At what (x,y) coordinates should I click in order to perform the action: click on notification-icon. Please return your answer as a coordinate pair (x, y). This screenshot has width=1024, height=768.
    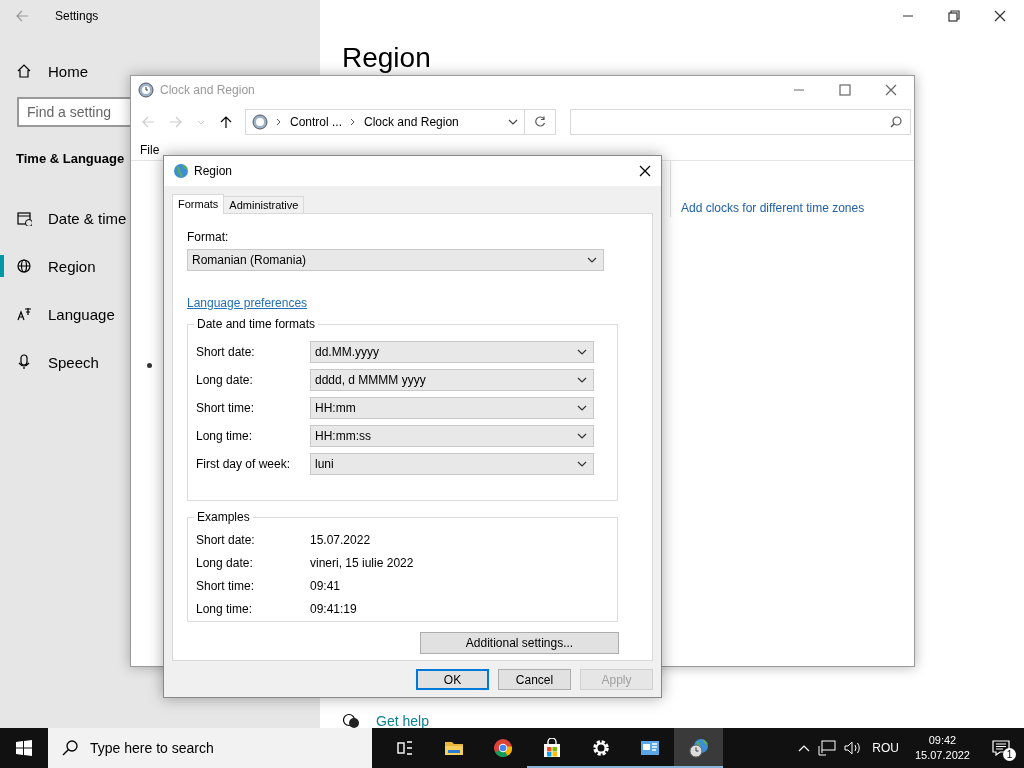
    Looking at the image, I should click on (1001, 748).